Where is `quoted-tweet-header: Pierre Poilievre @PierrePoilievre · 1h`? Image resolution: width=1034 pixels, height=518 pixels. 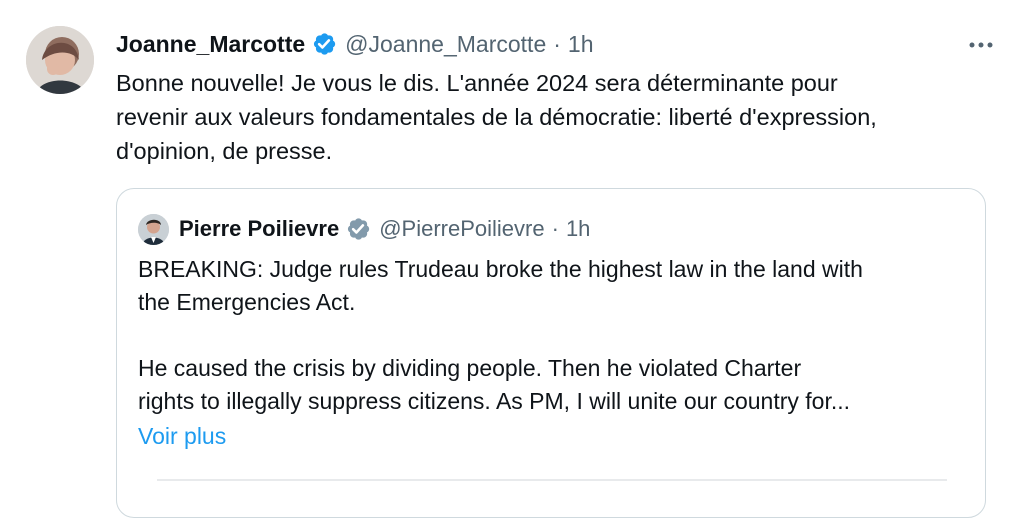 quoted-tweet-header: Pierre Poilievre @PierrePoilievre · 1h is located at coordinates (384, 229).